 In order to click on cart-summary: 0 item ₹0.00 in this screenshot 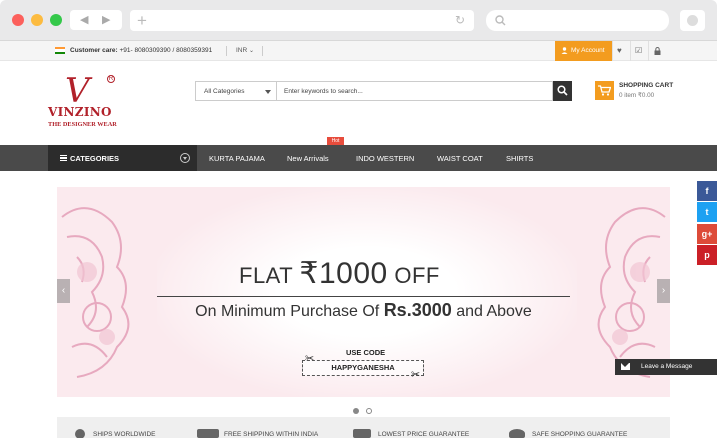, I will do `click(636, 95)`.